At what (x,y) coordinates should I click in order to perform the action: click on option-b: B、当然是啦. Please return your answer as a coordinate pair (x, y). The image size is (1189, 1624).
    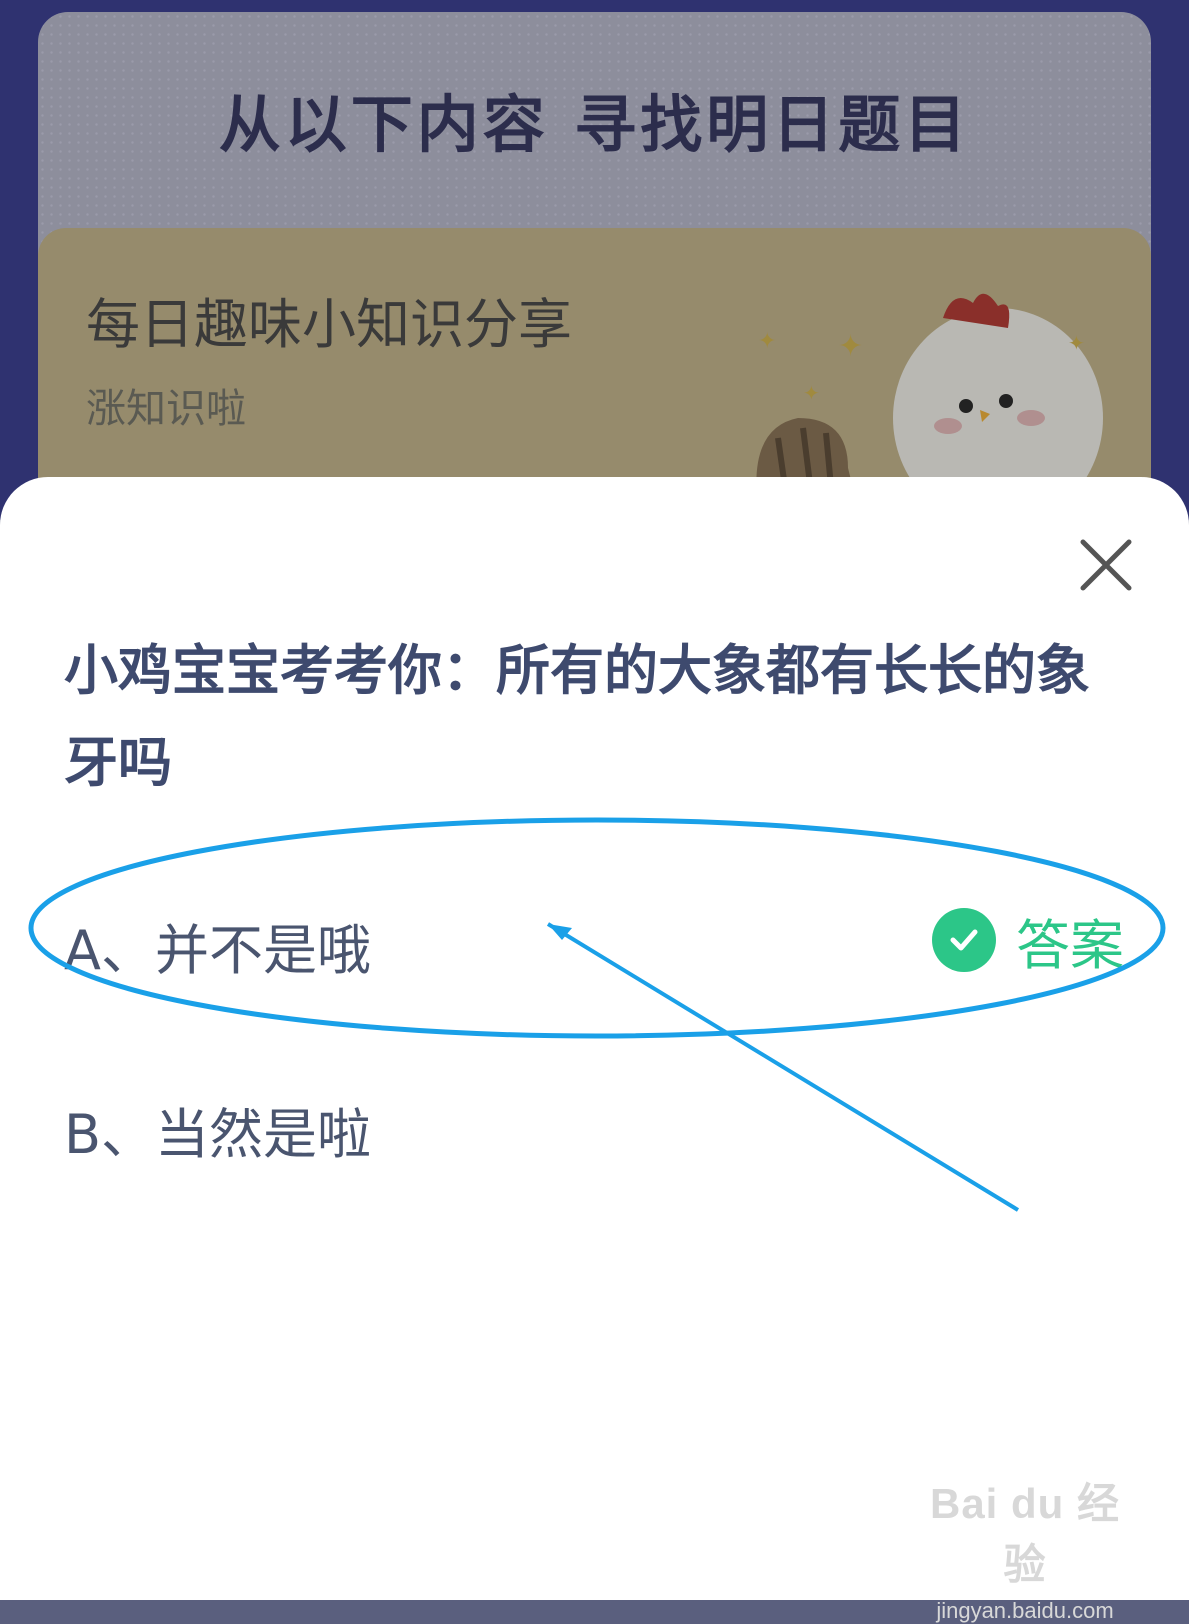
    Looking at the image, I should click on (217, 1129).